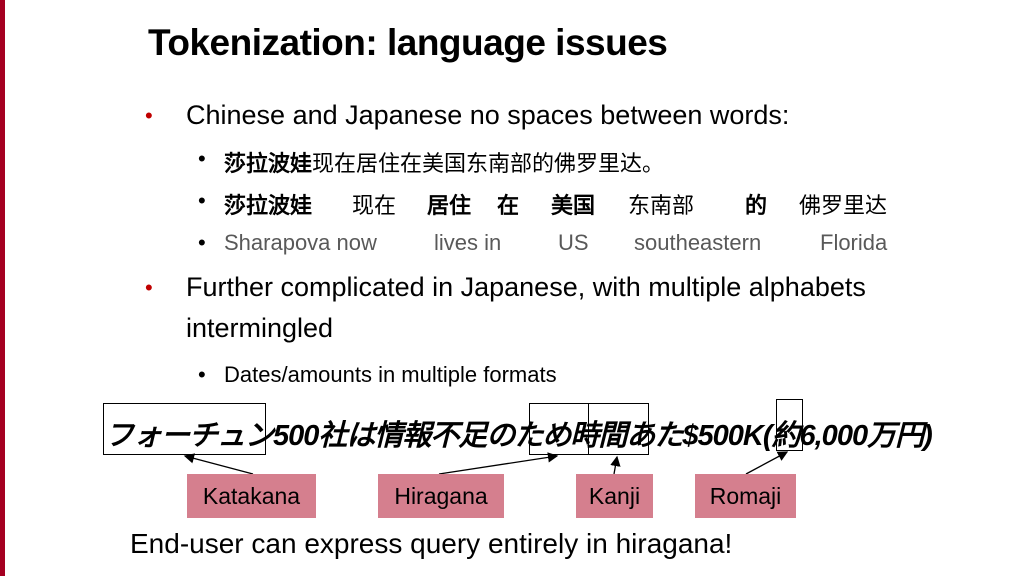  Describe the element at coordinates (251, 496) in the screenshot. I see `label-katakana: Katakana` at that location.